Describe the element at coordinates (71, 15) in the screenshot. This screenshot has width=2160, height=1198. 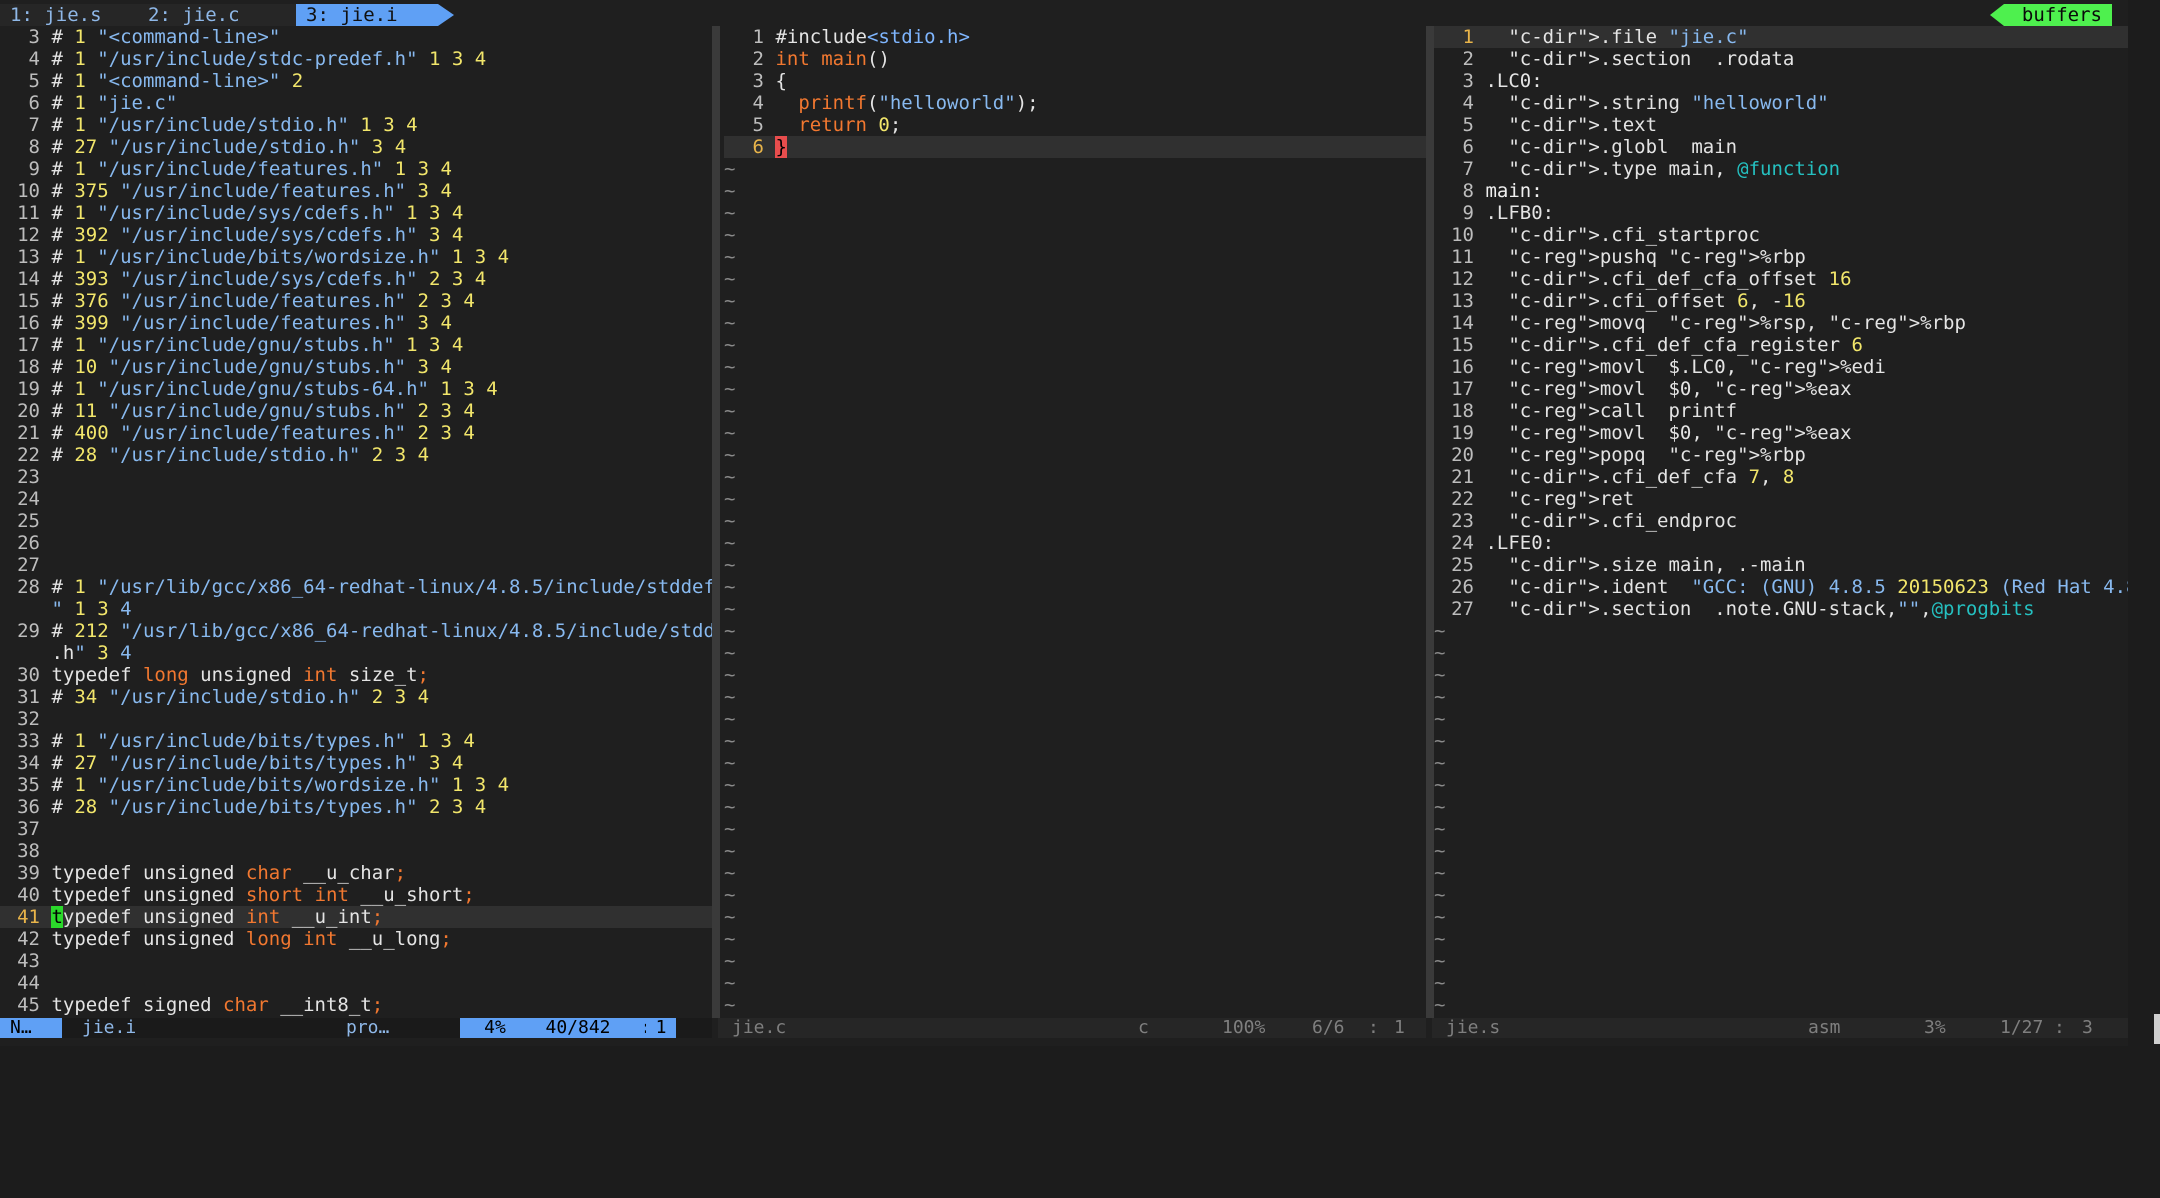
I see `tab-jie-s: 1: jie.s` at that location.